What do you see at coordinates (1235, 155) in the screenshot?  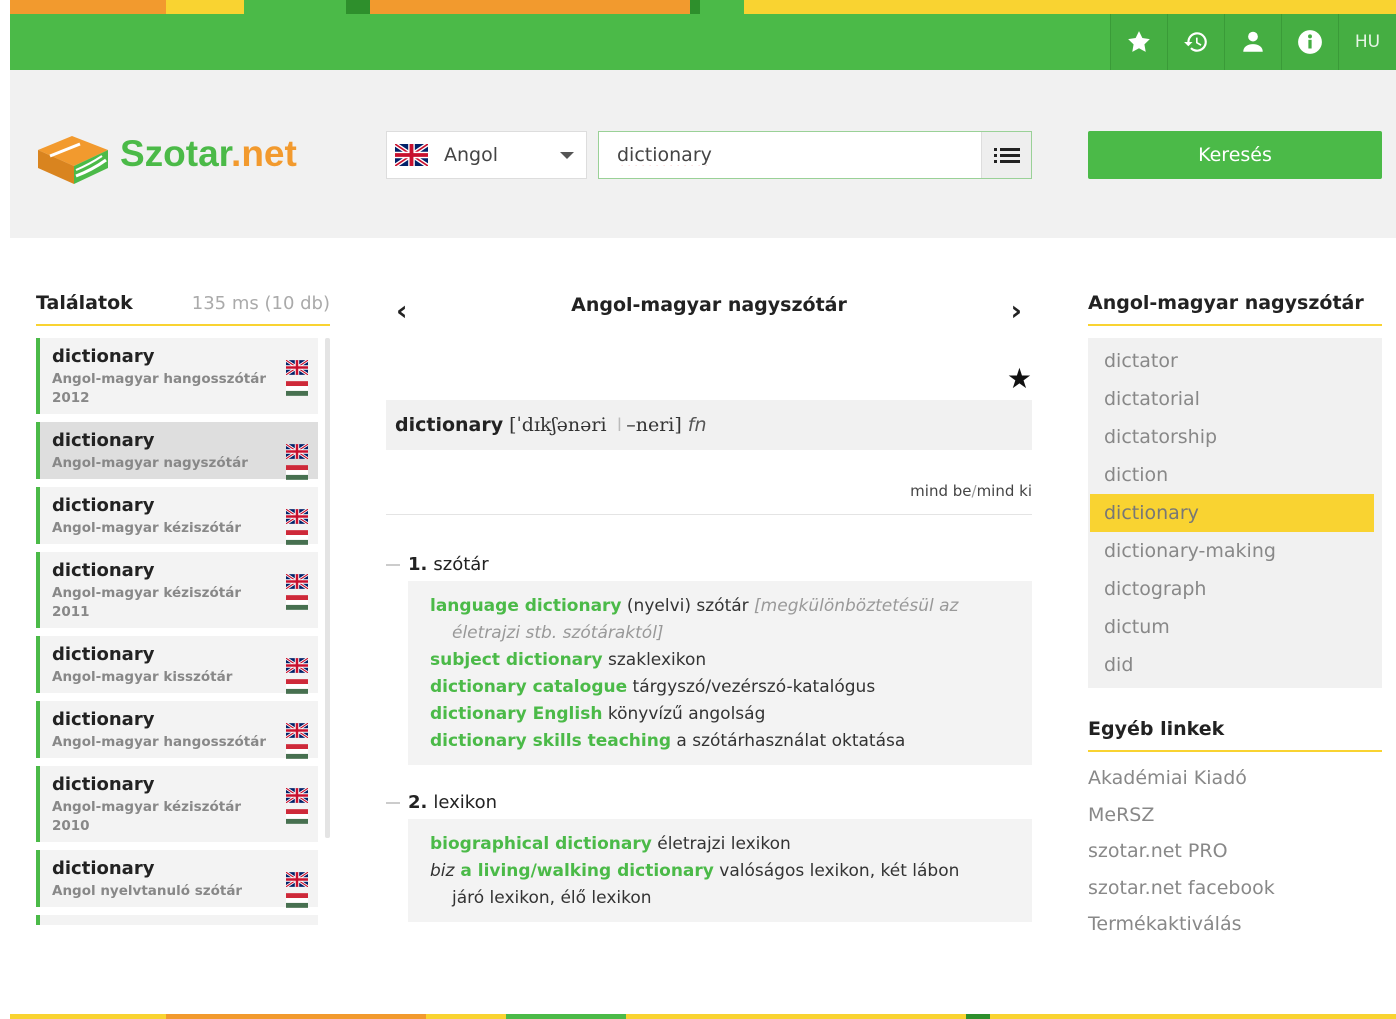 I see `search-button: Keresés` at bounding box center [1235, 155].